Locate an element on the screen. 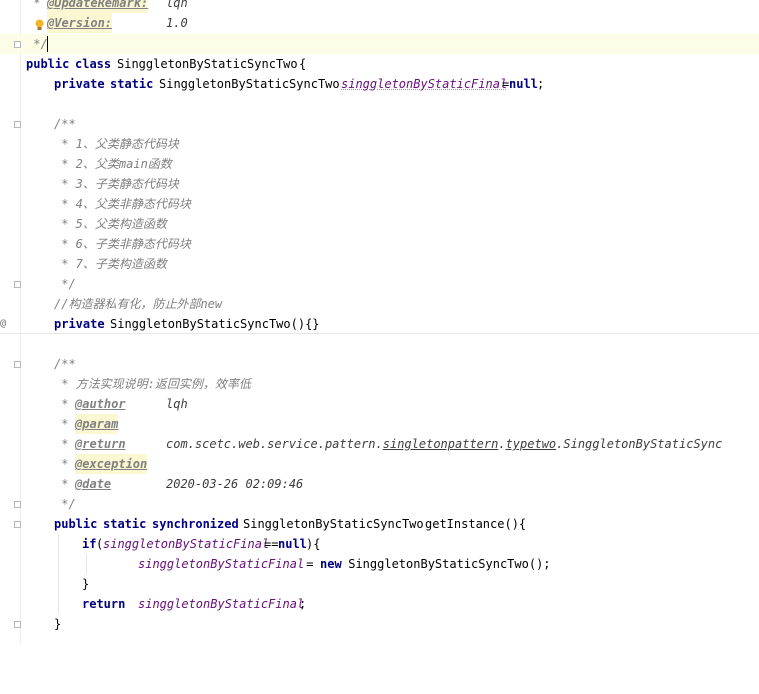  doc-comment-line: * 2、父类main函数 is located at coordinates (113, 164).